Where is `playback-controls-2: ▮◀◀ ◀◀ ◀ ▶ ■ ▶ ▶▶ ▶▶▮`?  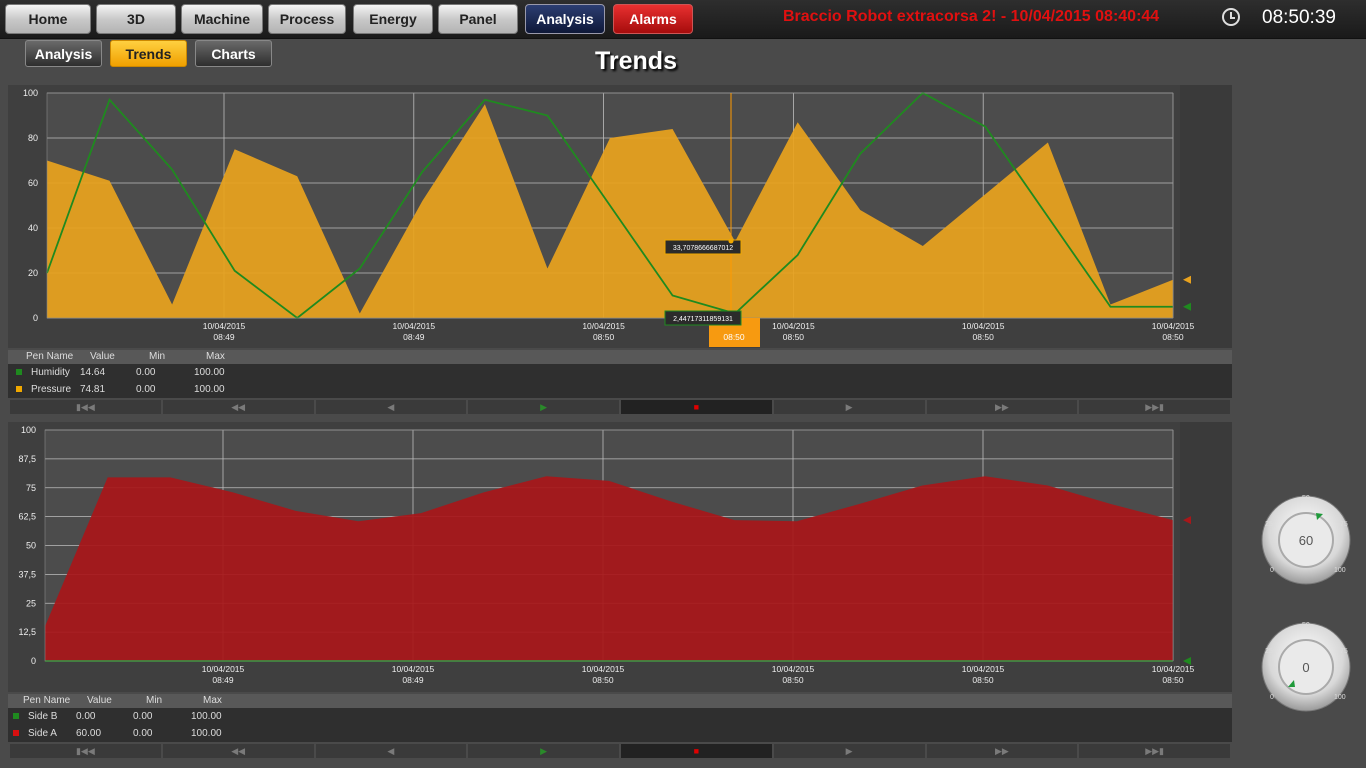 playback-controls-2: ▮◀◀ ◀◀ ◀ ▶ ■ ▶ ▶▶ ▶▶▮ is located at coordinates (620, 751).